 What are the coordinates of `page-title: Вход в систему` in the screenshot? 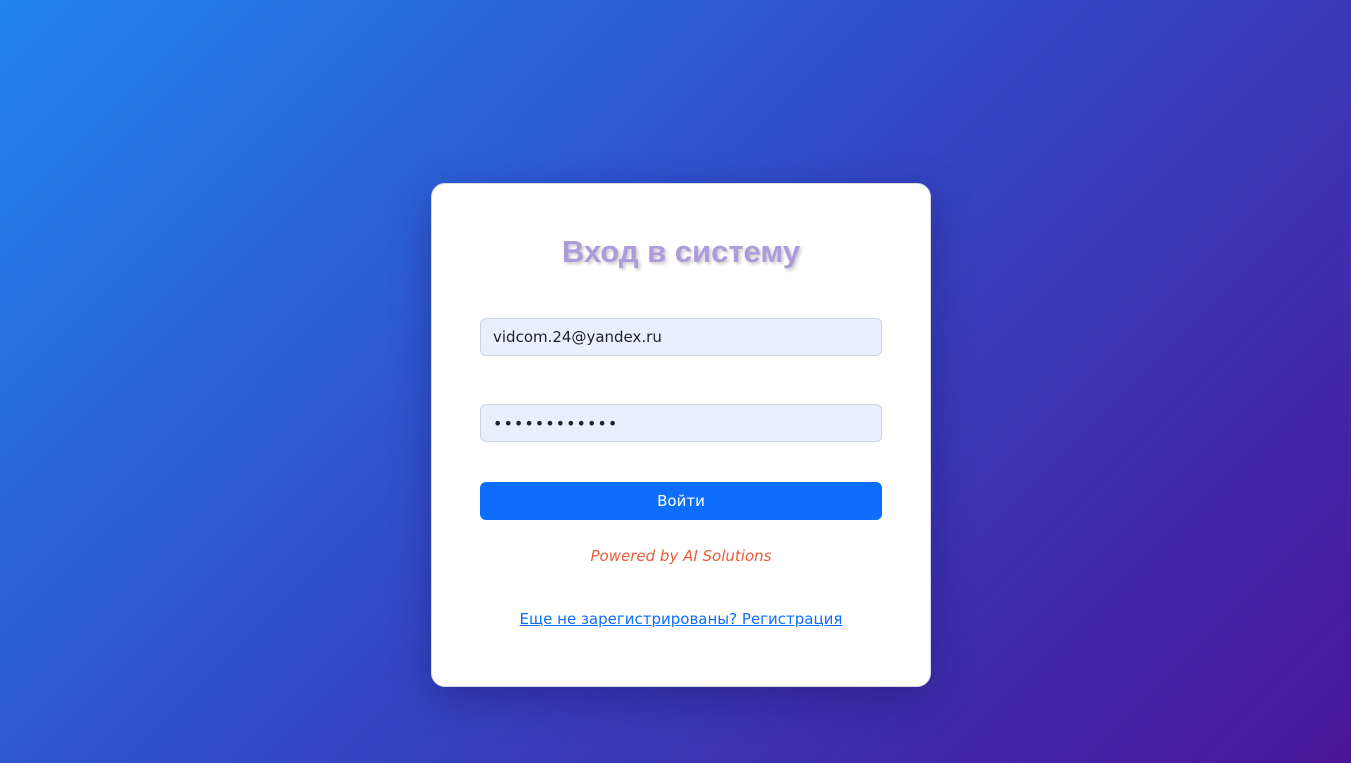 It's located at (681, 251).